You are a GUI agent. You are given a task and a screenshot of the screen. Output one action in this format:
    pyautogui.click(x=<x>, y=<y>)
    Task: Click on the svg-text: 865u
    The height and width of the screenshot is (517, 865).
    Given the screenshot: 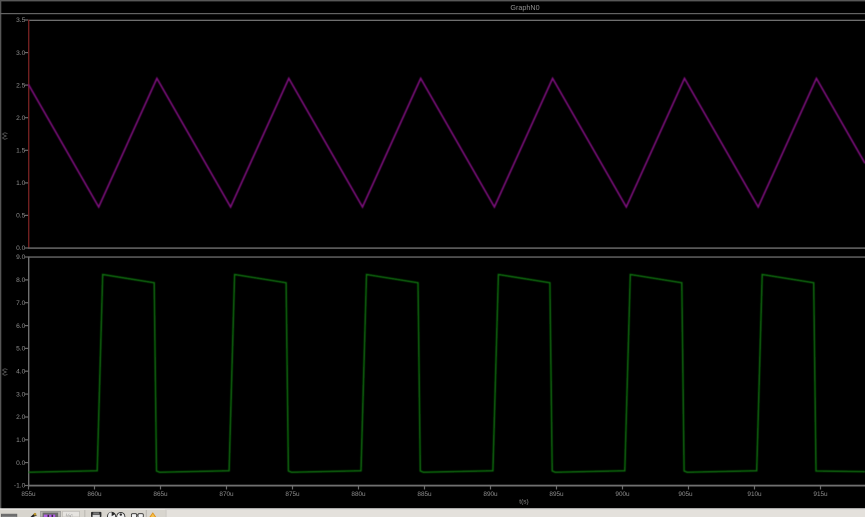 What is the action you would take?
    pyautogui.click(x=160, y=494)
    